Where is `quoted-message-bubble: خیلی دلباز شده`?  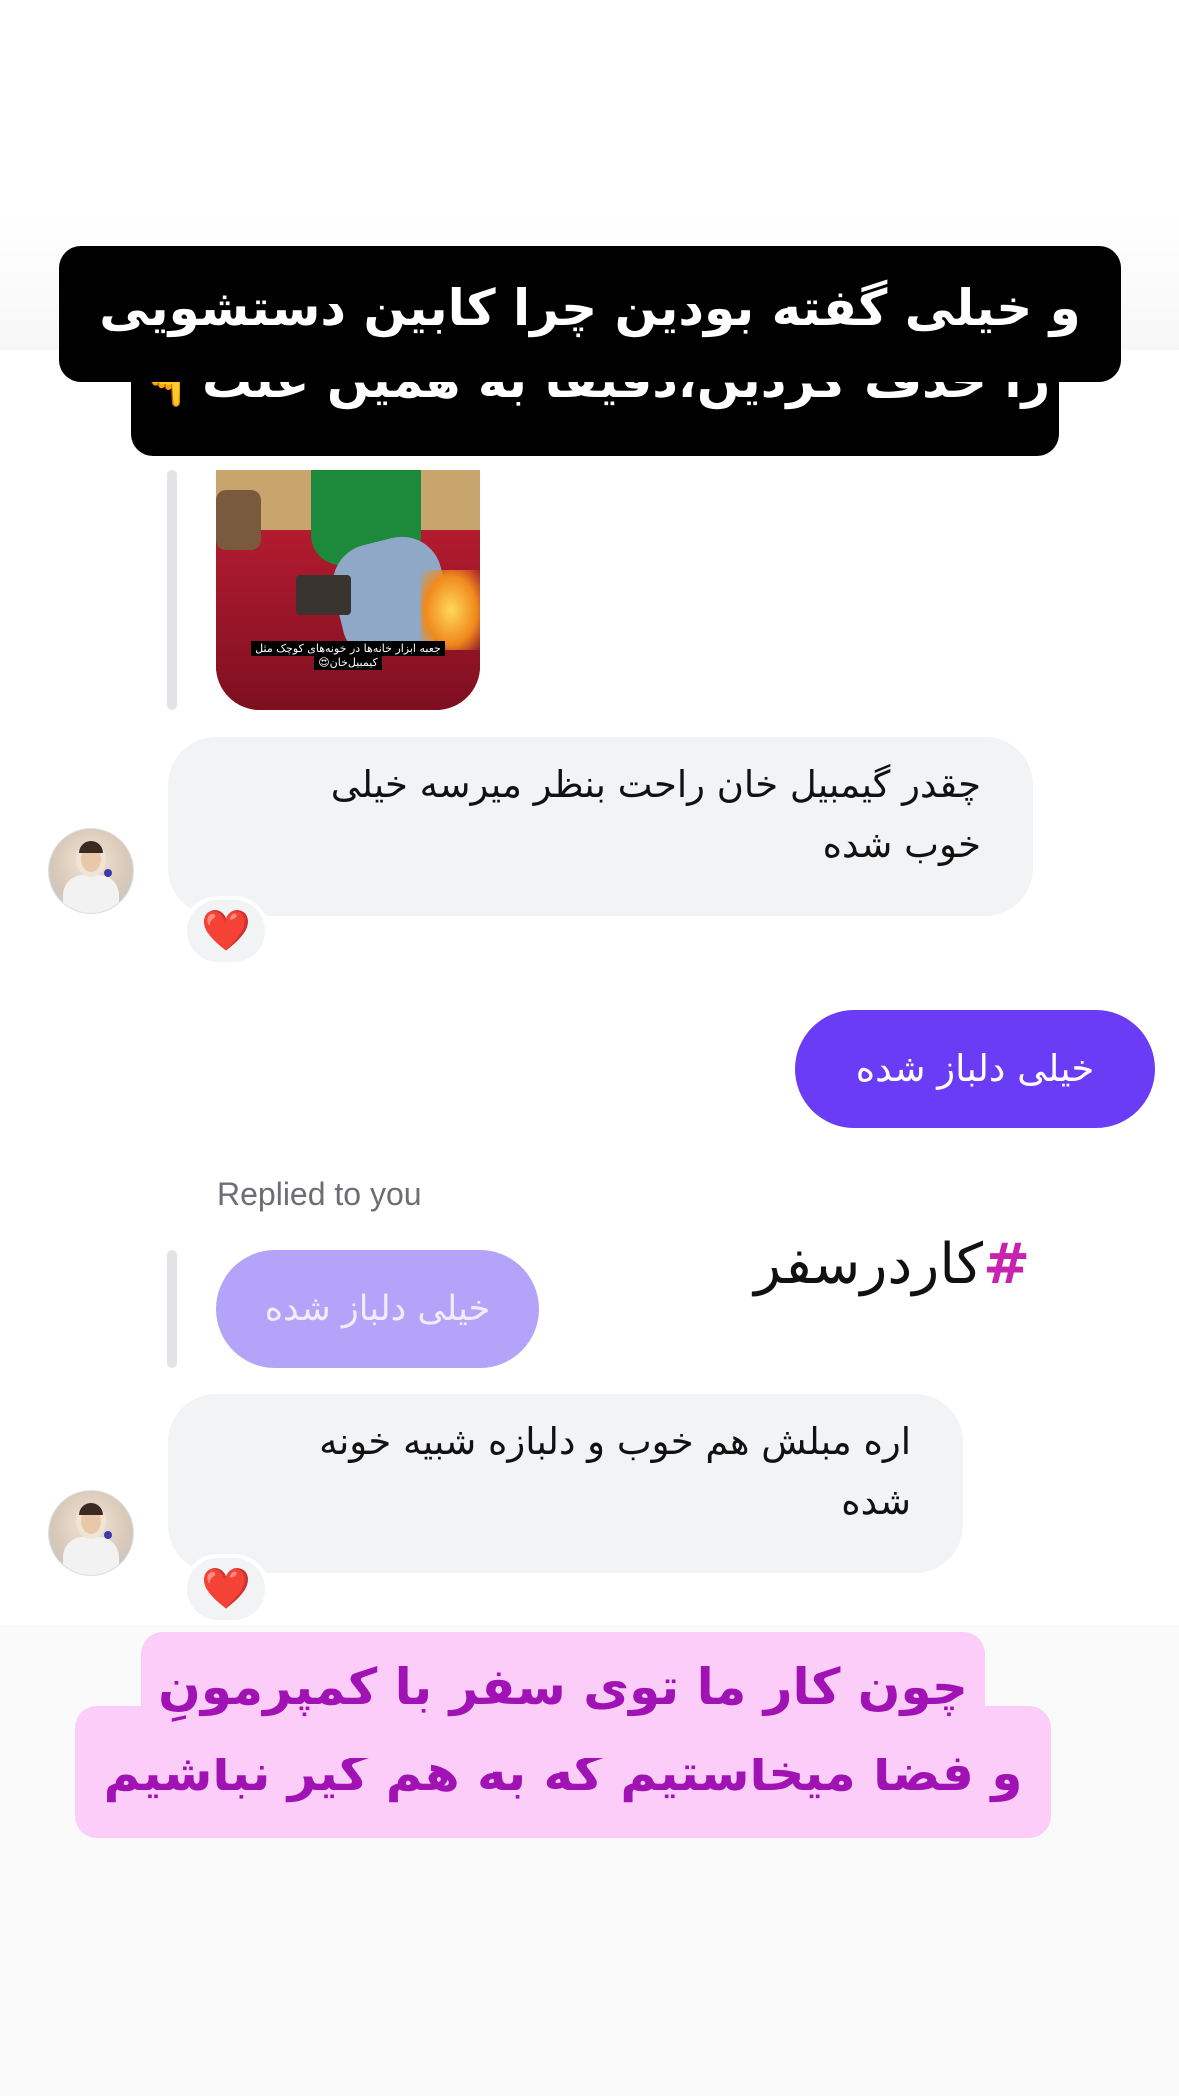 quoted-message-bubble: خیلی دلباز شده is located at coordinates (377, 1309).